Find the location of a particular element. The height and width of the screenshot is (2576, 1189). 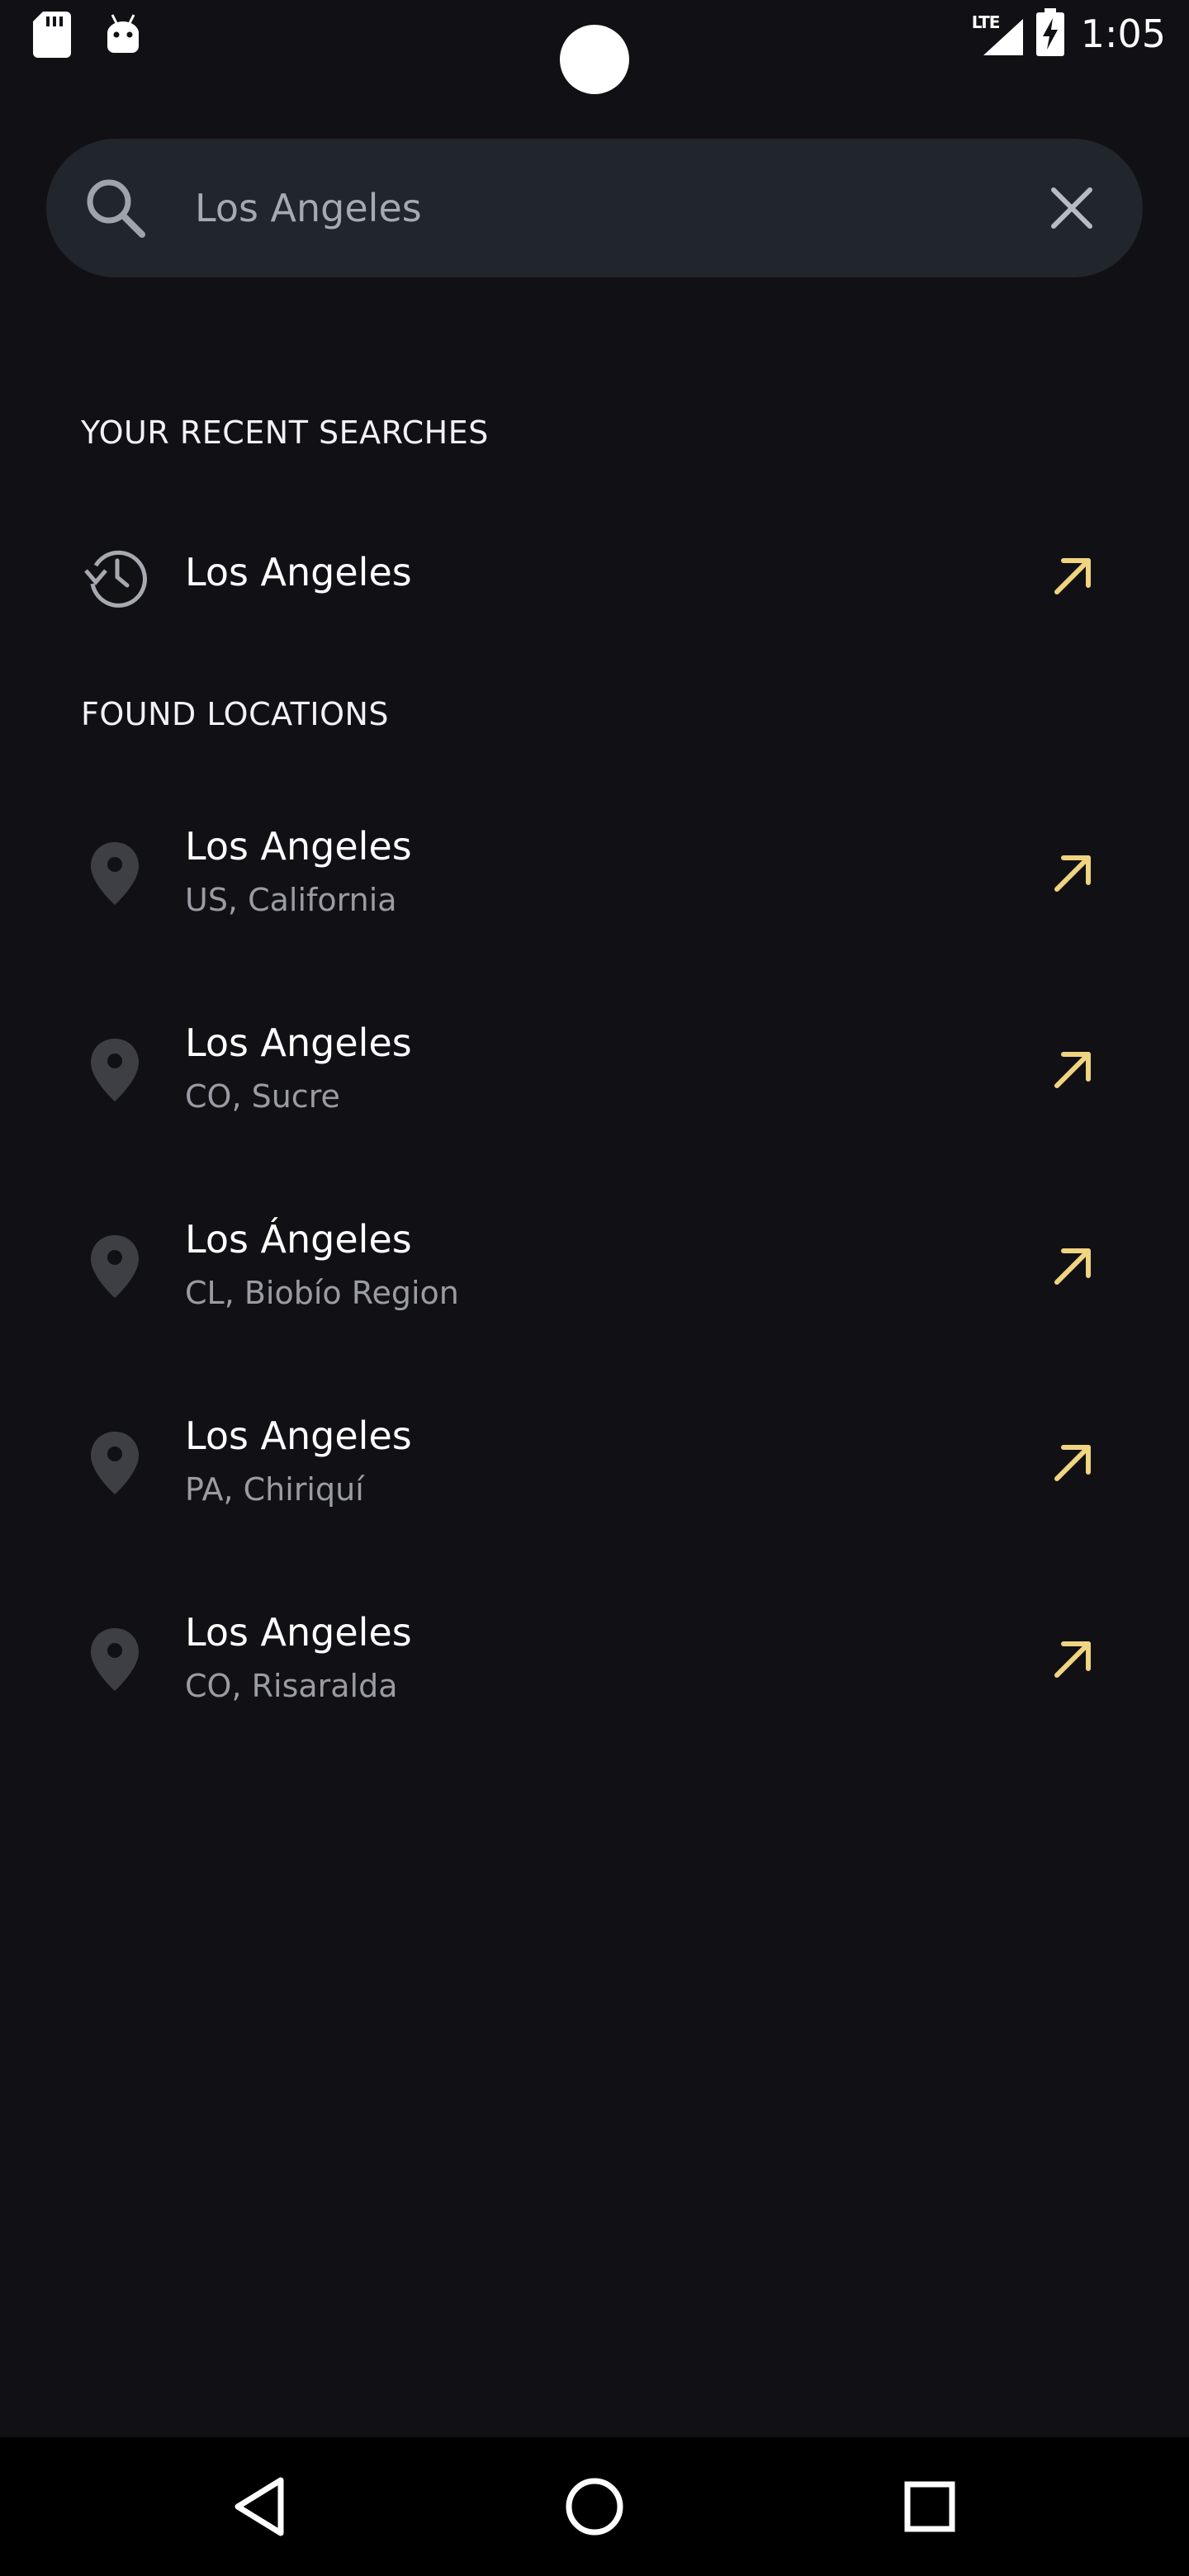

recents-icon is located at coordinates (930, 2507).